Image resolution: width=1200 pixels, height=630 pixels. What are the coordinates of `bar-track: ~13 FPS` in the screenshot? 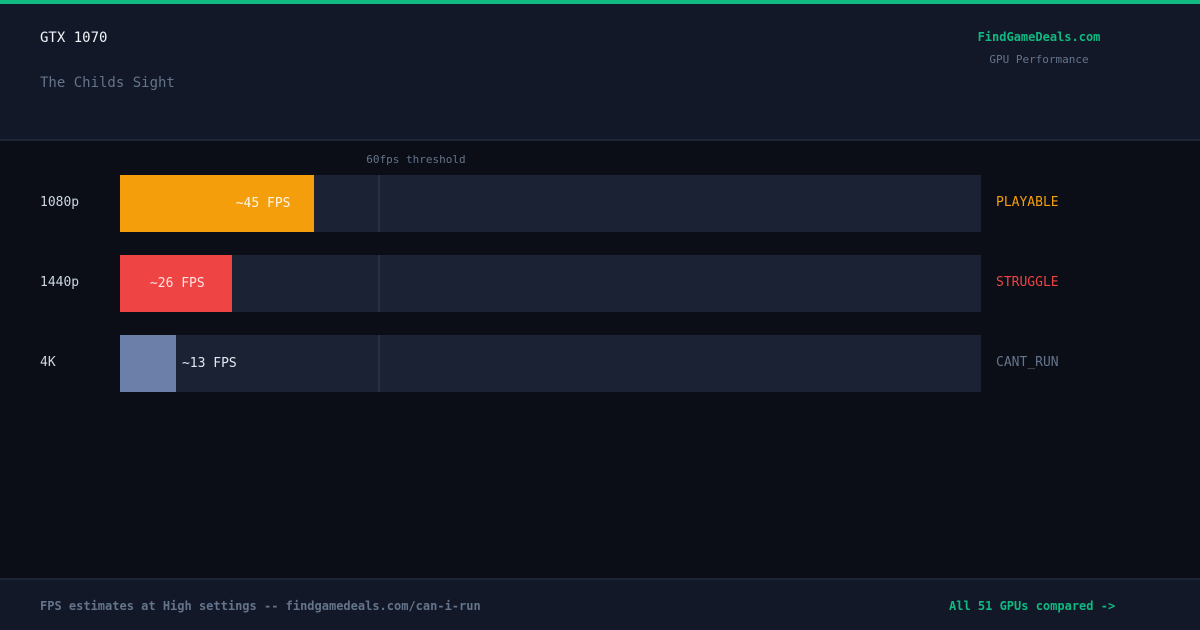 It's located at (550, 363).